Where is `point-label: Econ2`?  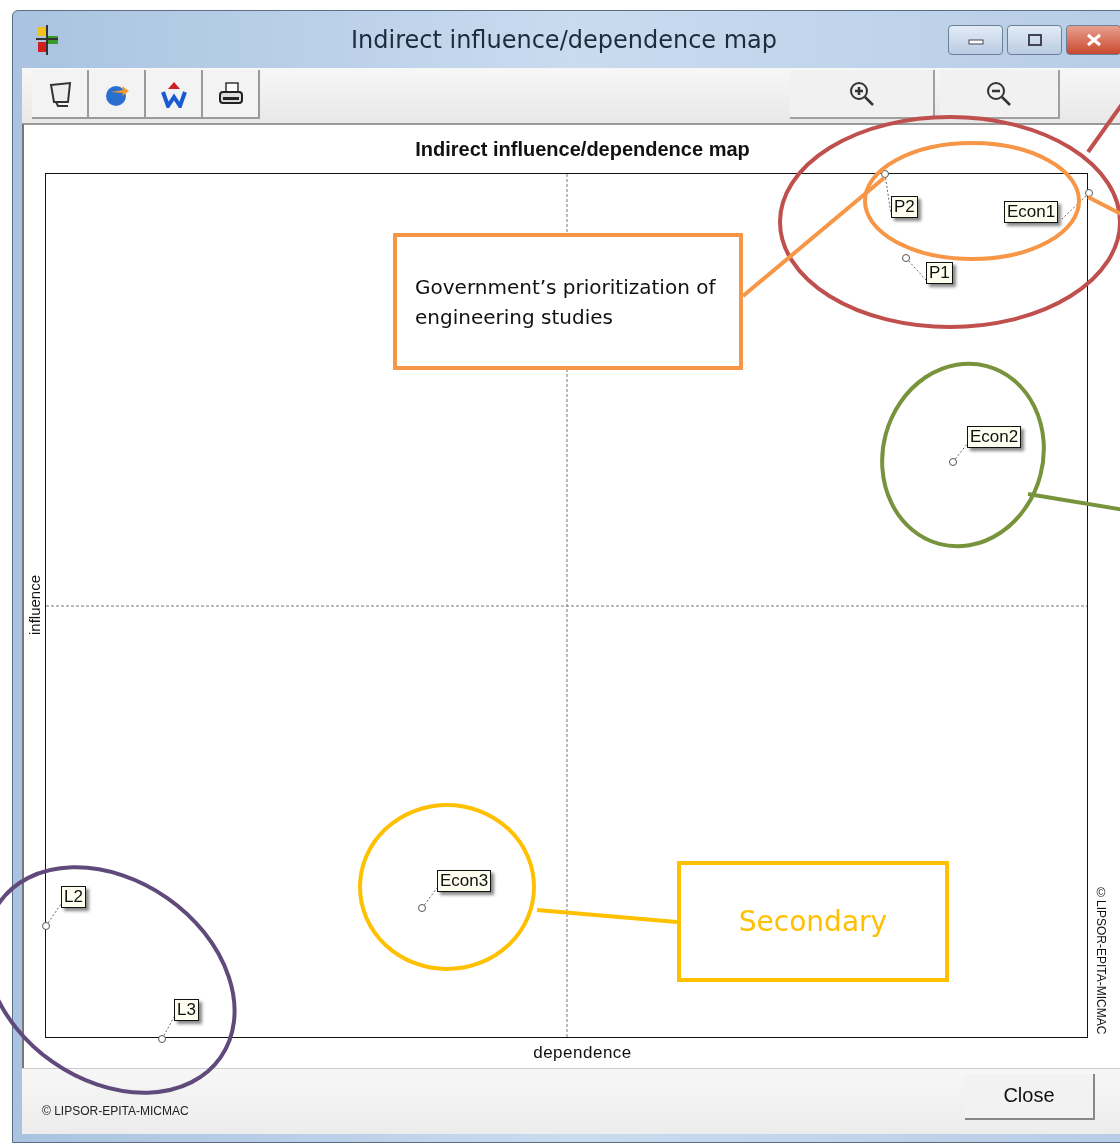
point-label: Econ2 is located at coordinates (994, 437).